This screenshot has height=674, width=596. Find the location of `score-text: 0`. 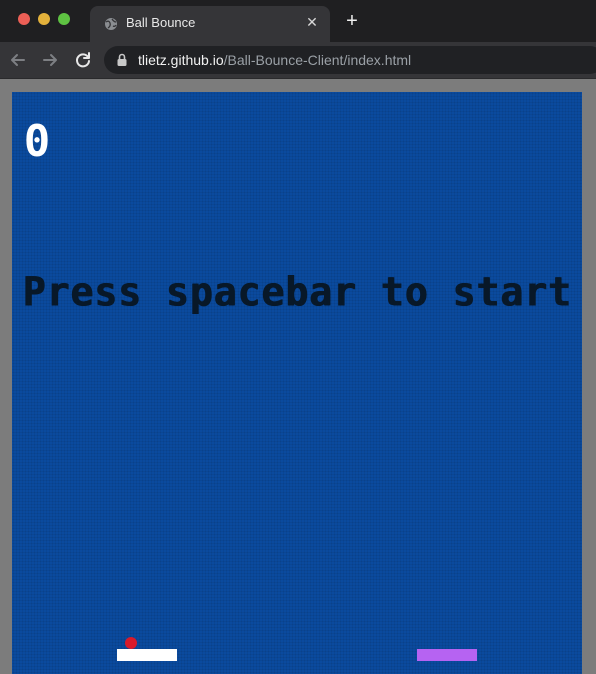

score-text: 0 is located at coordinates (37, 139).